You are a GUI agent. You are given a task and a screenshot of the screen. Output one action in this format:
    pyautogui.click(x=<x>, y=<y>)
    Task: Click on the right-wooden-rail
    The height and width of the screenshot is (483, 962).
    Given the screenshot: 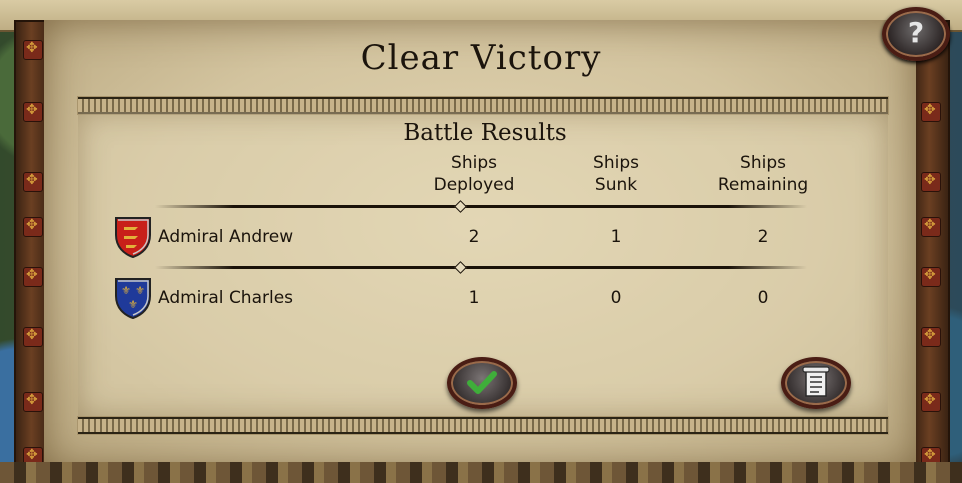 What is the action you would take?
    pyautogui.click(x=931, y=247)
    